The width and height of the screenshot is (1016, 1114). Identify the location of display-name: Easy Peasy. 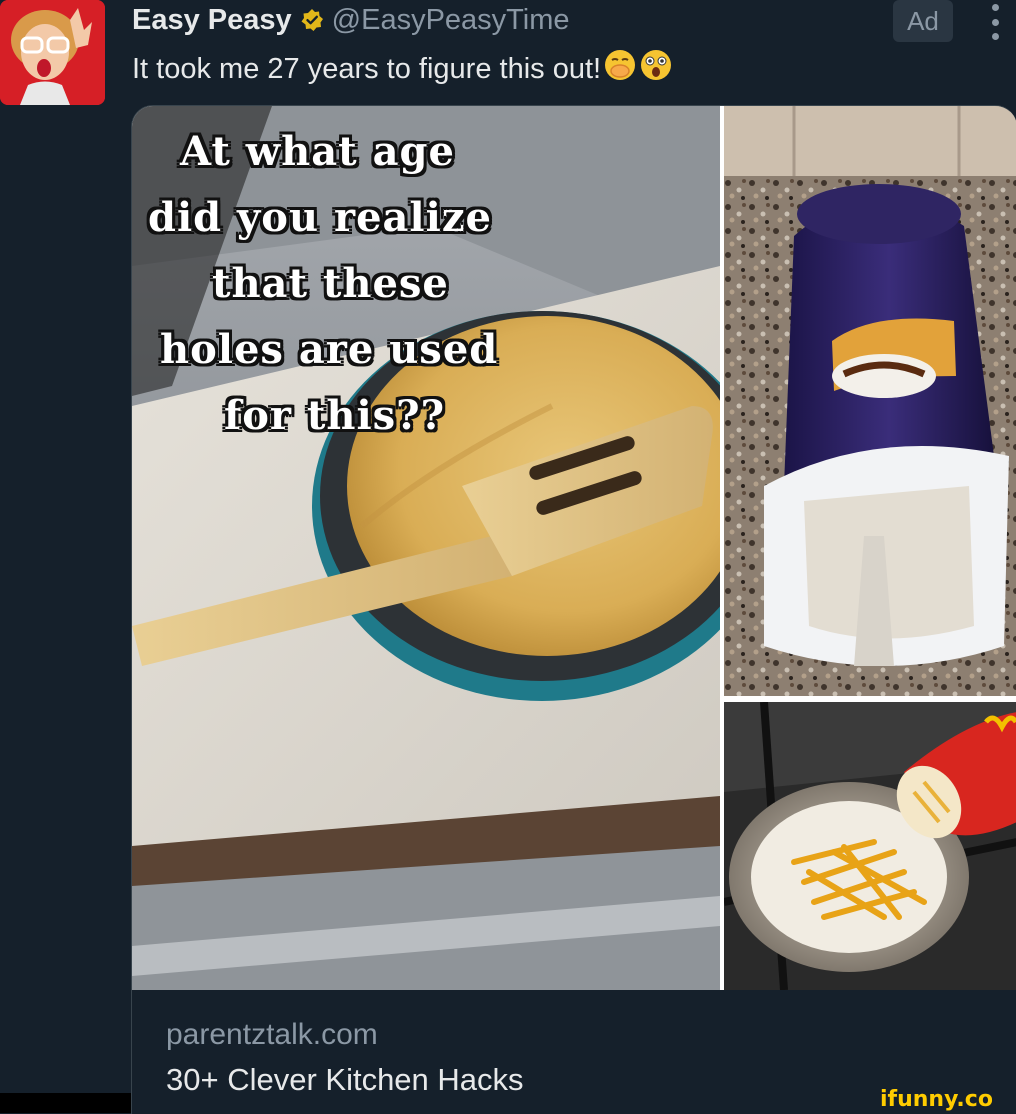
(212, 20).